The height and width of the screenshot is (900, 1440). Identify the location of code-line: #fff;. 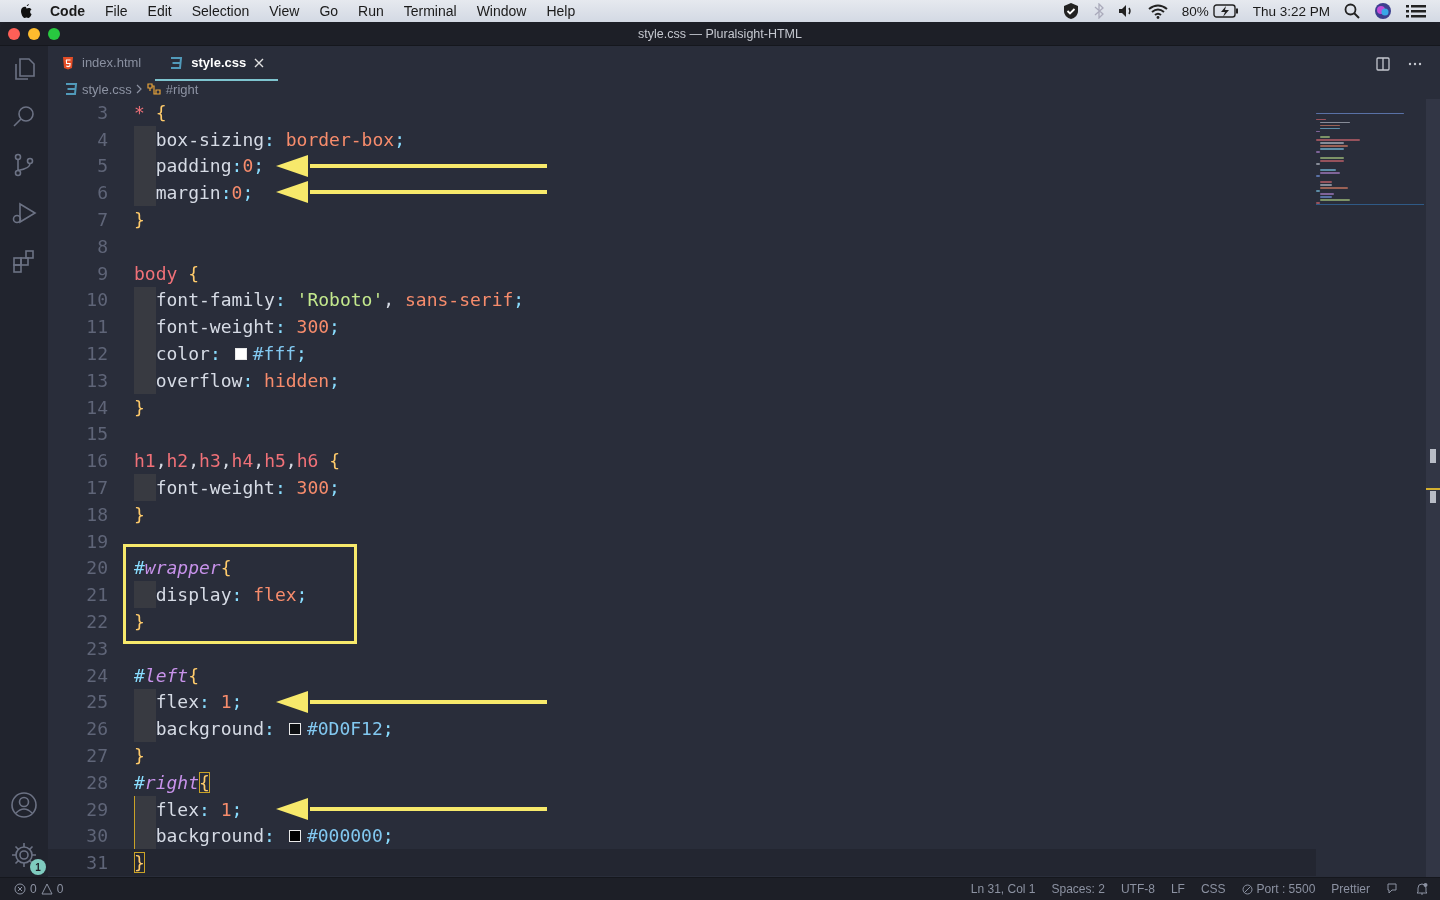
(279, 354).